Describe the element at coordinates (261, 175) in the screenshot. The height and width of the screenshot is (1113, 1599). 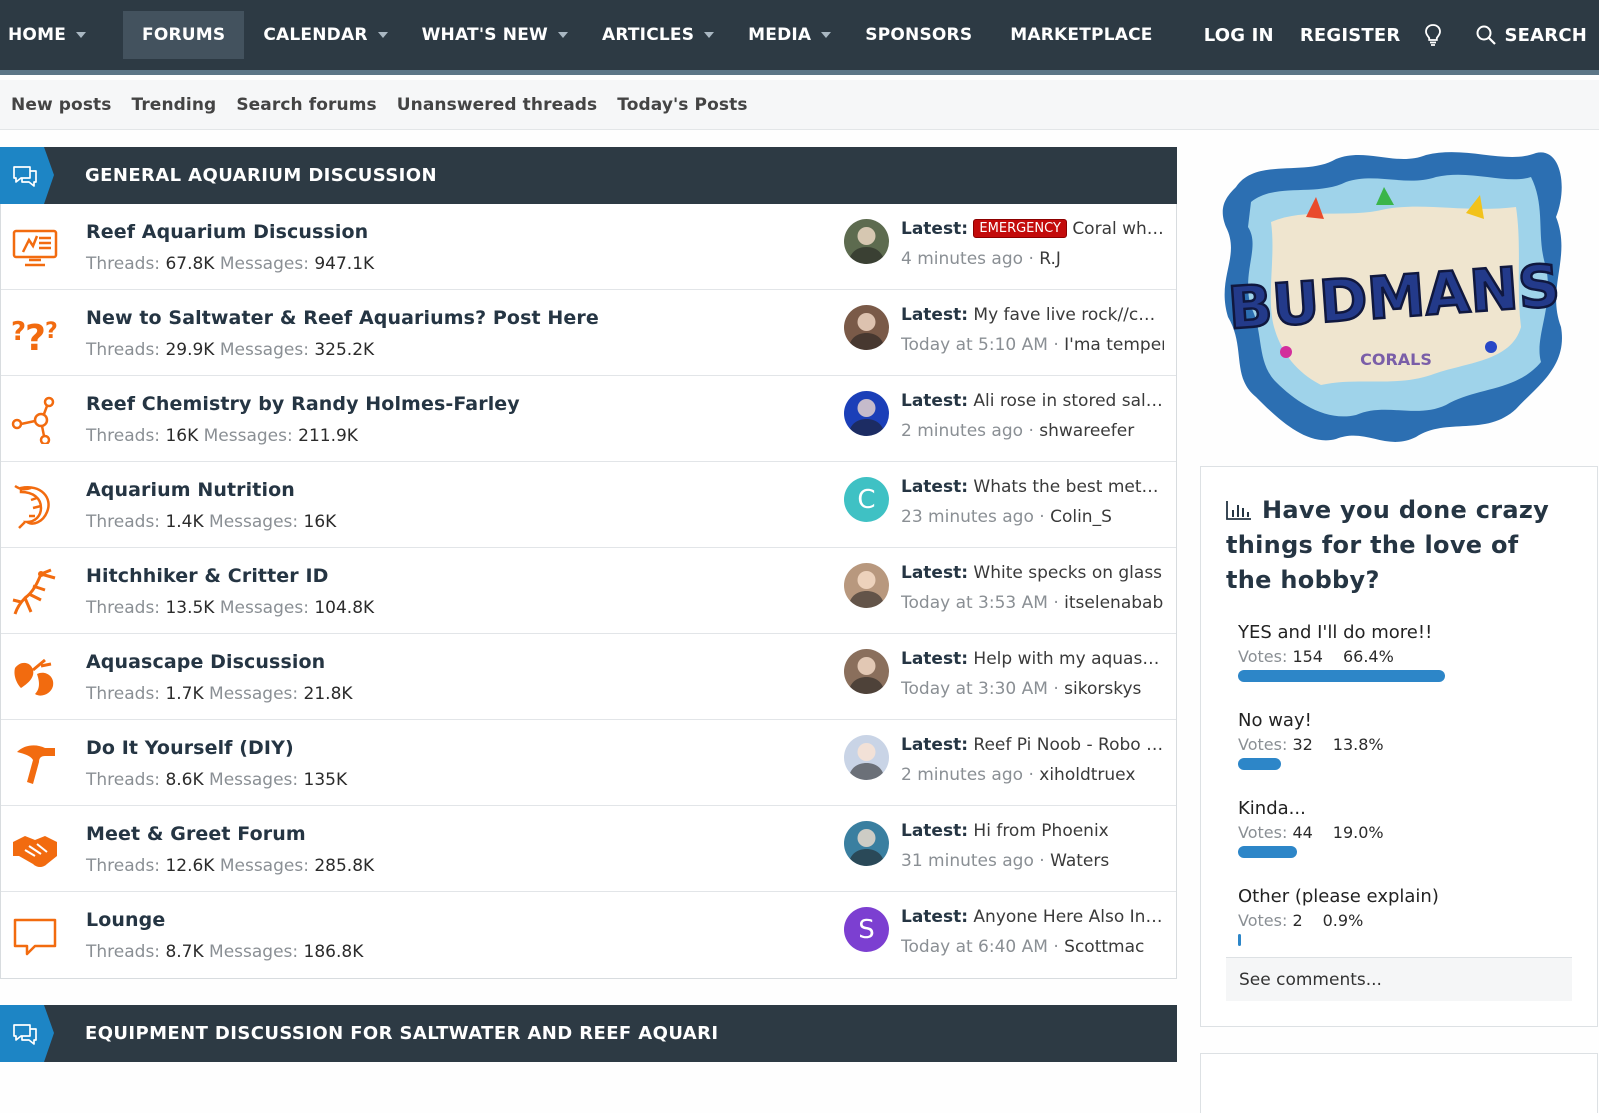
I see `category-title: GENERAL AQUARIUM DISCUSSION` at that location.